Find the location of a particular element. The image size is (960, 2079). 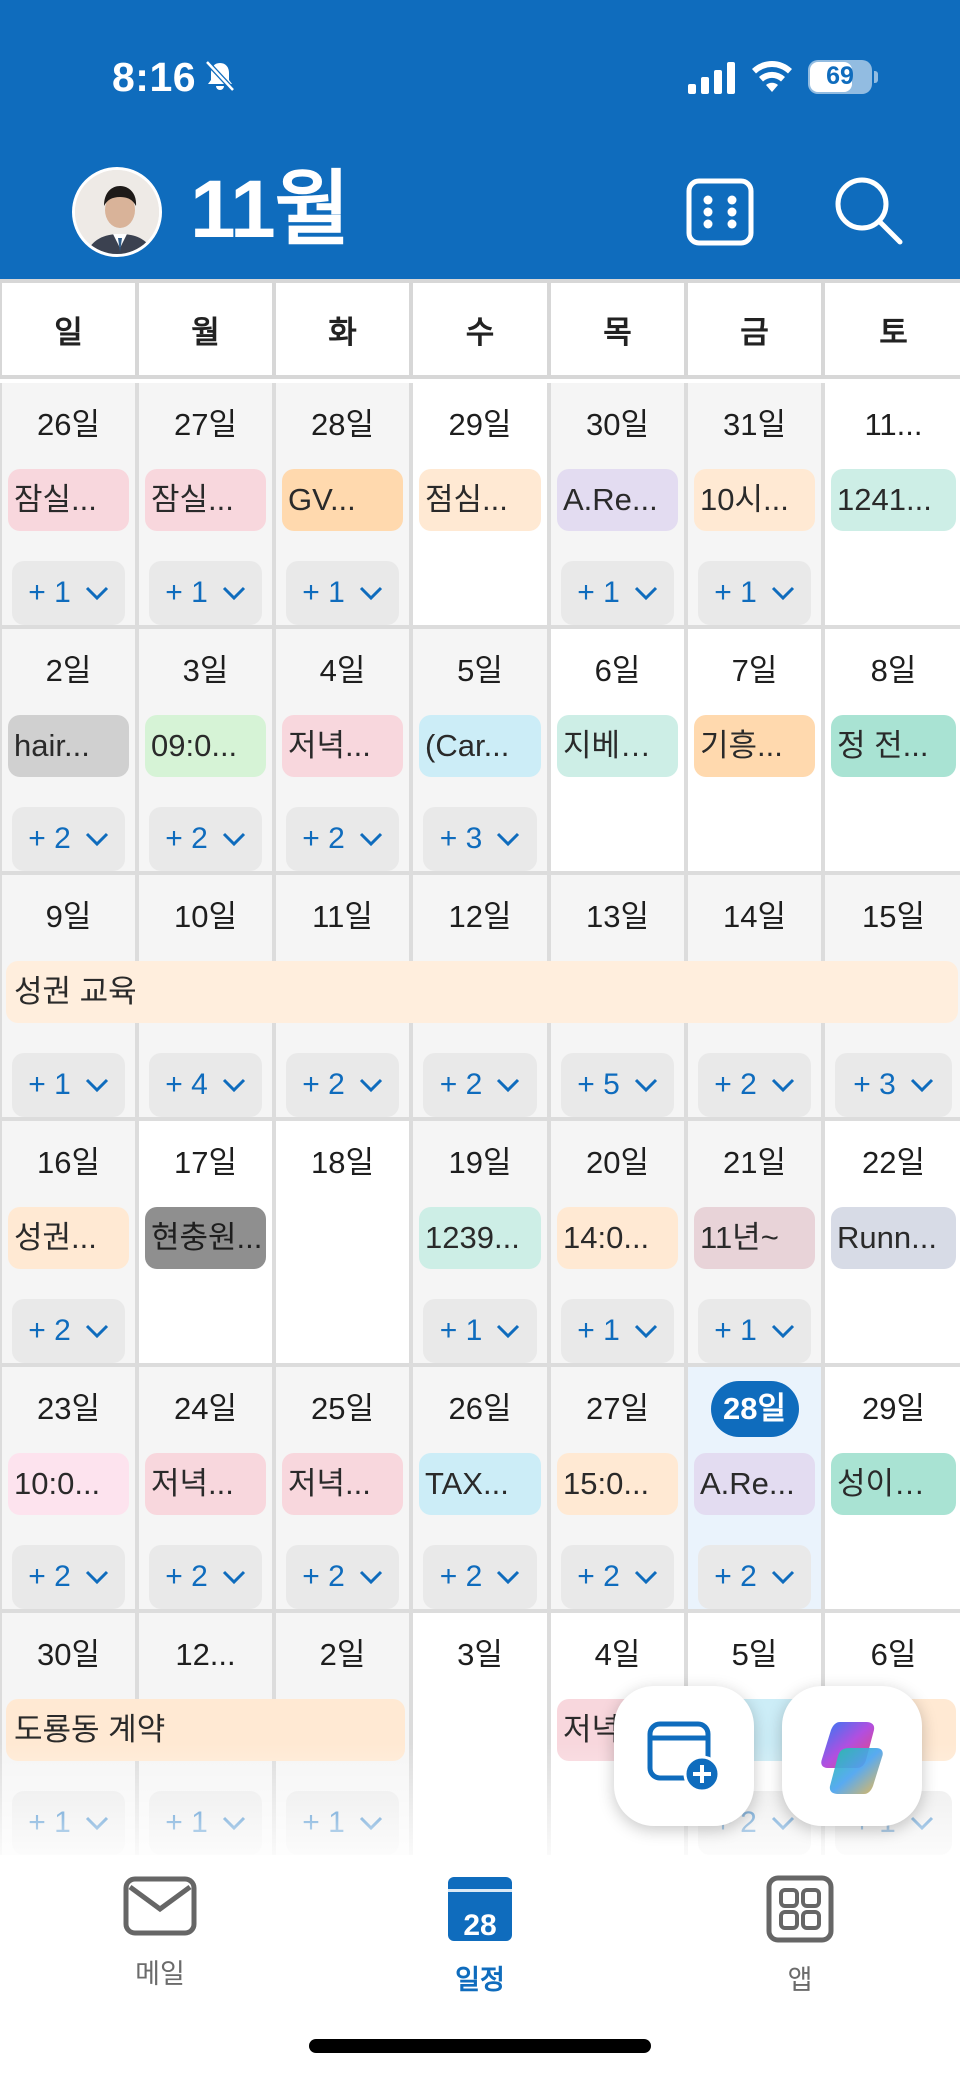

event-chip: 11년~ is located at coordinates (754, 1238).